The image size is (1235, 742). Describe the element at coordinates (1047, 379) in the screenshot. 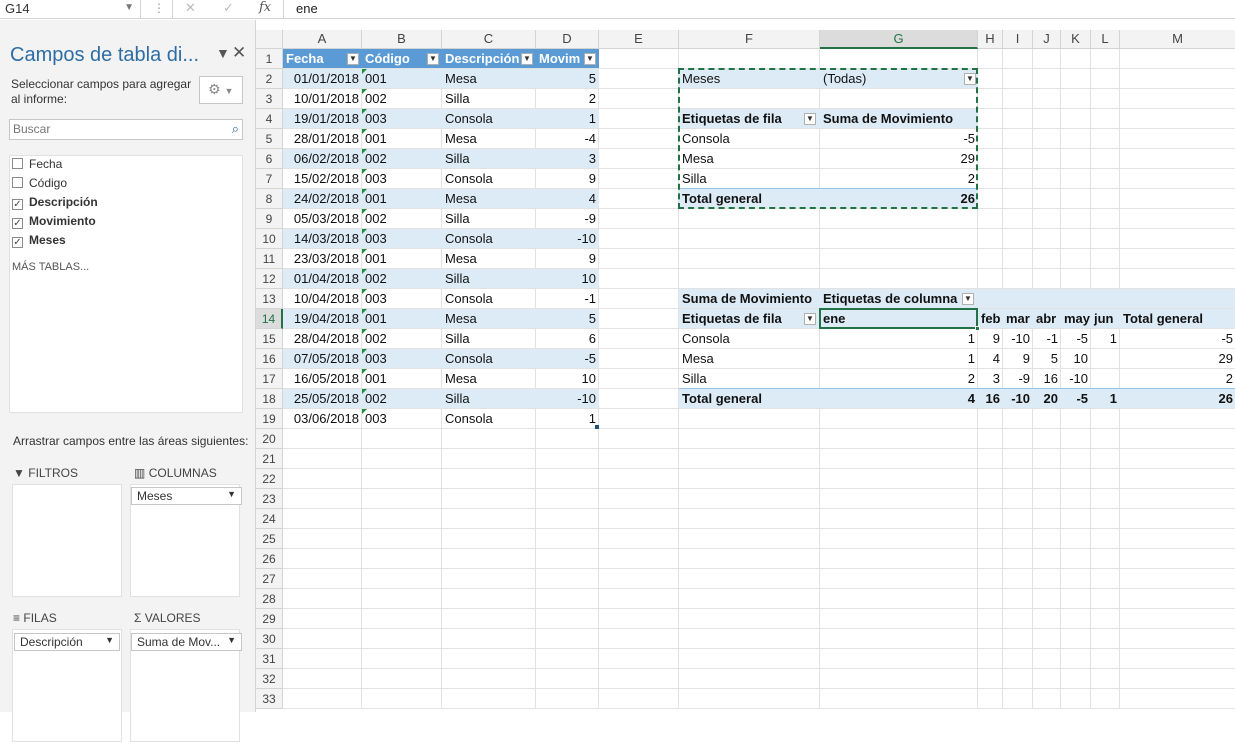

I see `pivot2-value: 16` at that location.